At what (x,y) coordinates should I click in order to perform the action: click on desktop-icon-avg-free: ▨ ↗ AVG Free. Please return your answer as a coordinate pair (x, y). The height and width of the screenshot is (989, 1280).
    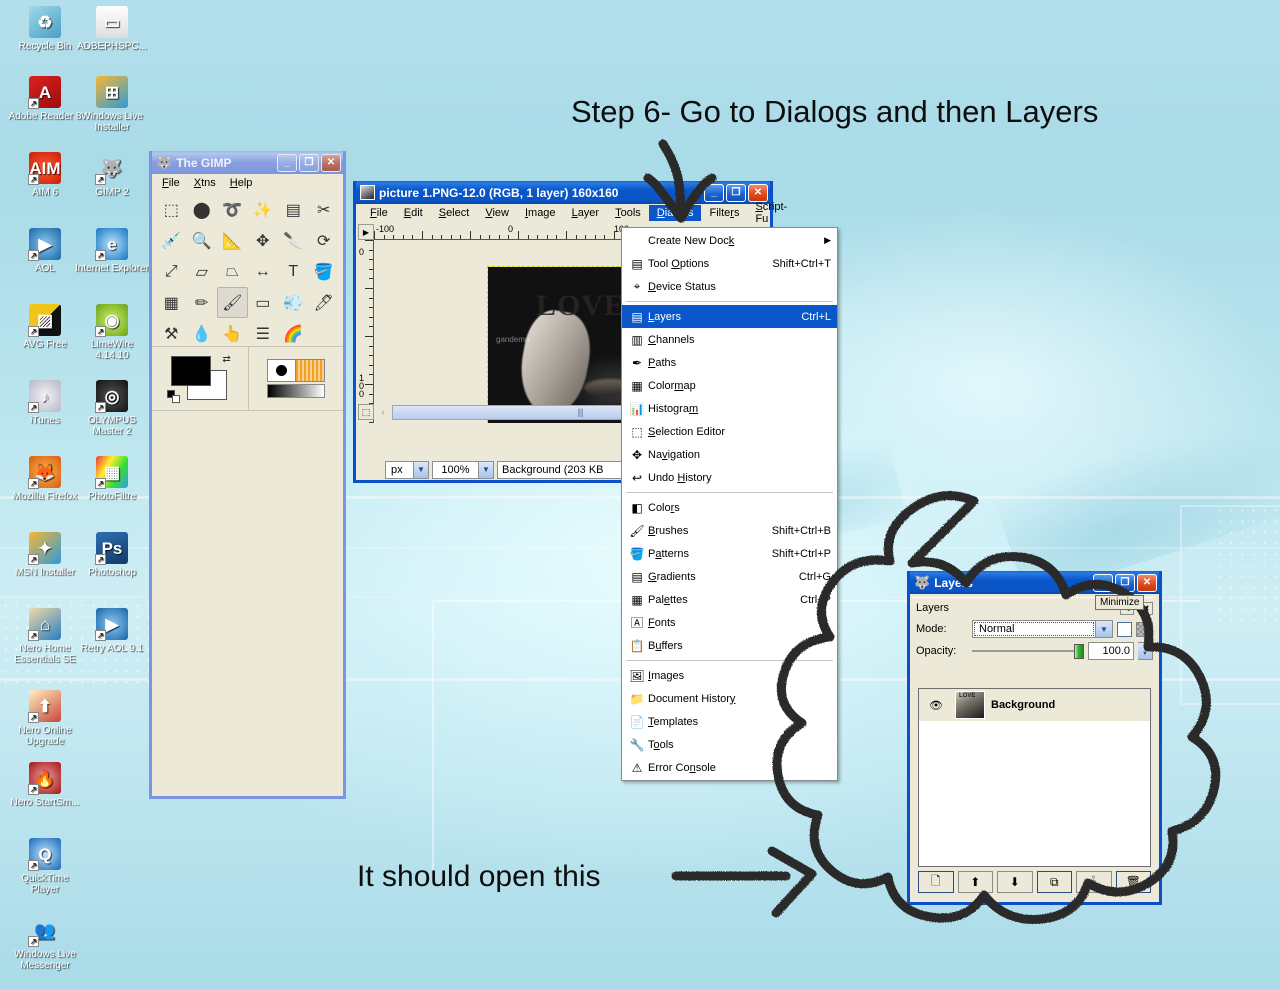
    Looking at the image, I should click on (45, 327).